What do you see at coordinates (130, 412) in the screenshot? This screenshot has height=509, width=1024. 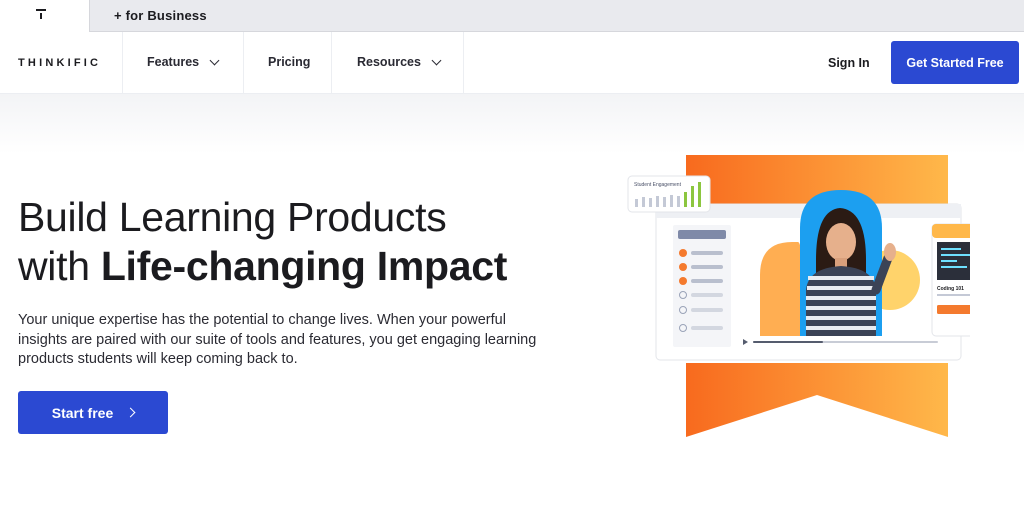 I see `chevron-right-icon` at bounding box center [130, 412].